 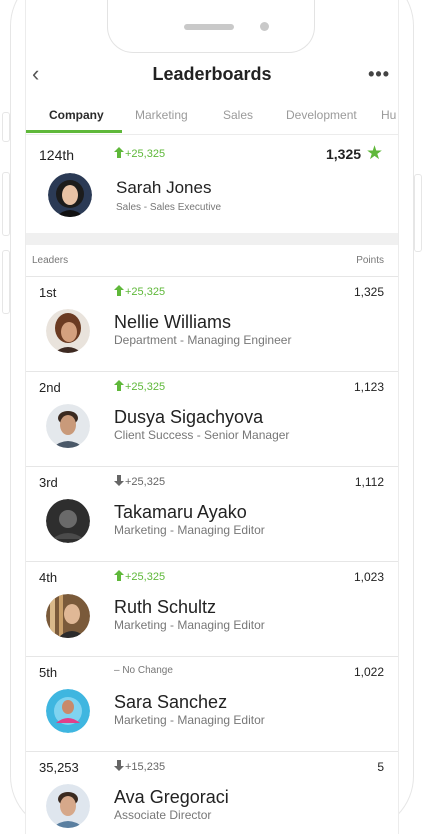 I want to click on my-rank-name: Sarah Jones, so click(x=164, y=187).